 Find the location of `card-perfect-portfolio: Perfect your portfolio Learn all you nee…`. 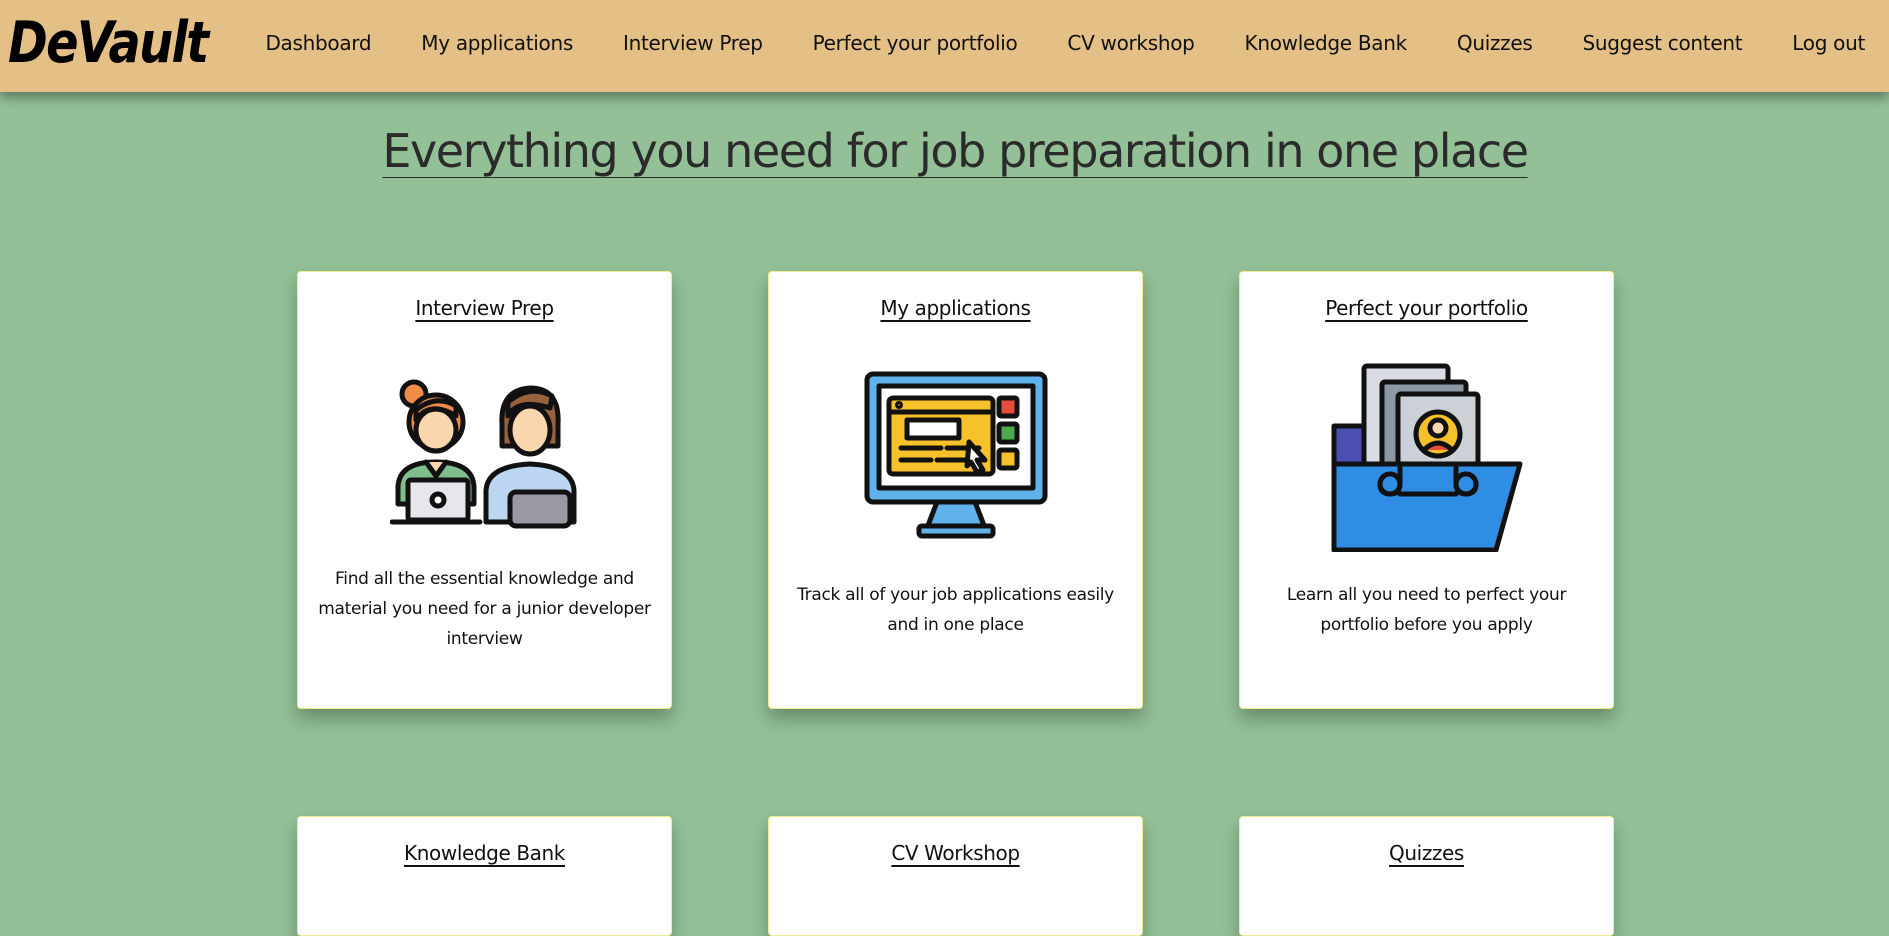

card-perfect-portfolio: Perfect your portfolio Learn all you nee… is located at coordinates (1426, 490).